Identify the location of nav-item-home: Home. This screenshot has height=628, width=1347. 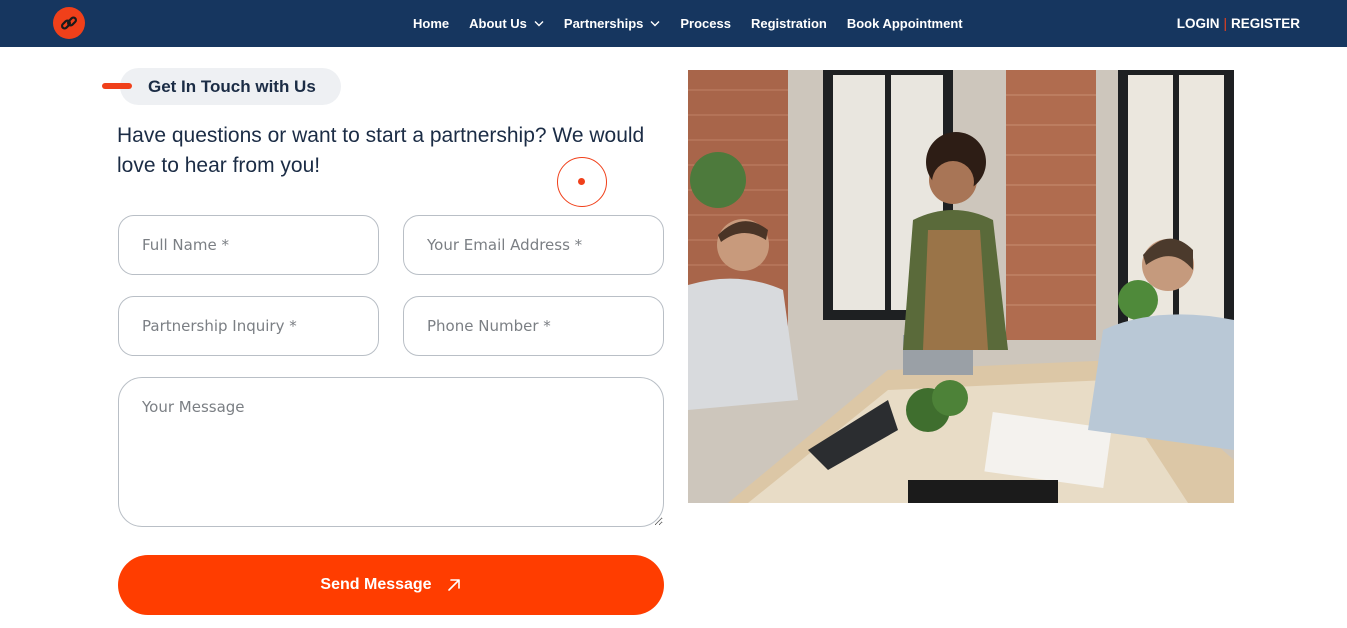
(431, 23).